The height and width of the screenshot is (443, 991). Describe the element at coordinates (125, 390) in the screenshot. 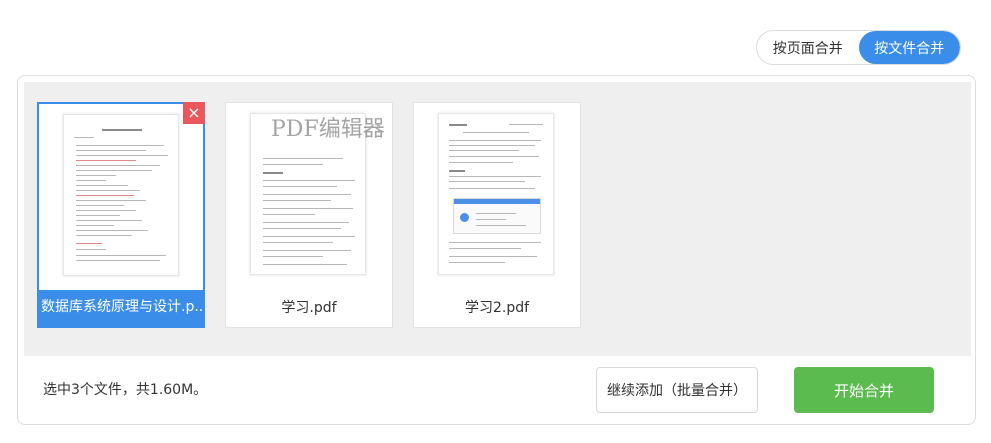

I see `selection-summary: 选中3个文件，共1.60M。` at that location.